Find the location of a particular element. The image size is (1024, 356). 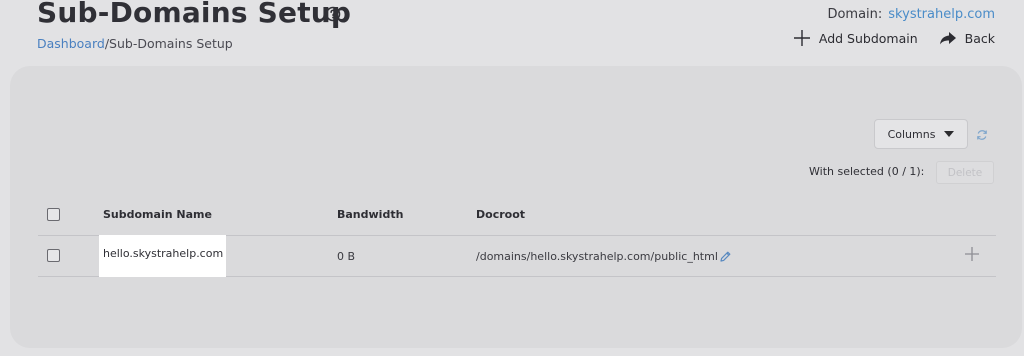

share-arrow-icon is located at coordinates (947, 38).